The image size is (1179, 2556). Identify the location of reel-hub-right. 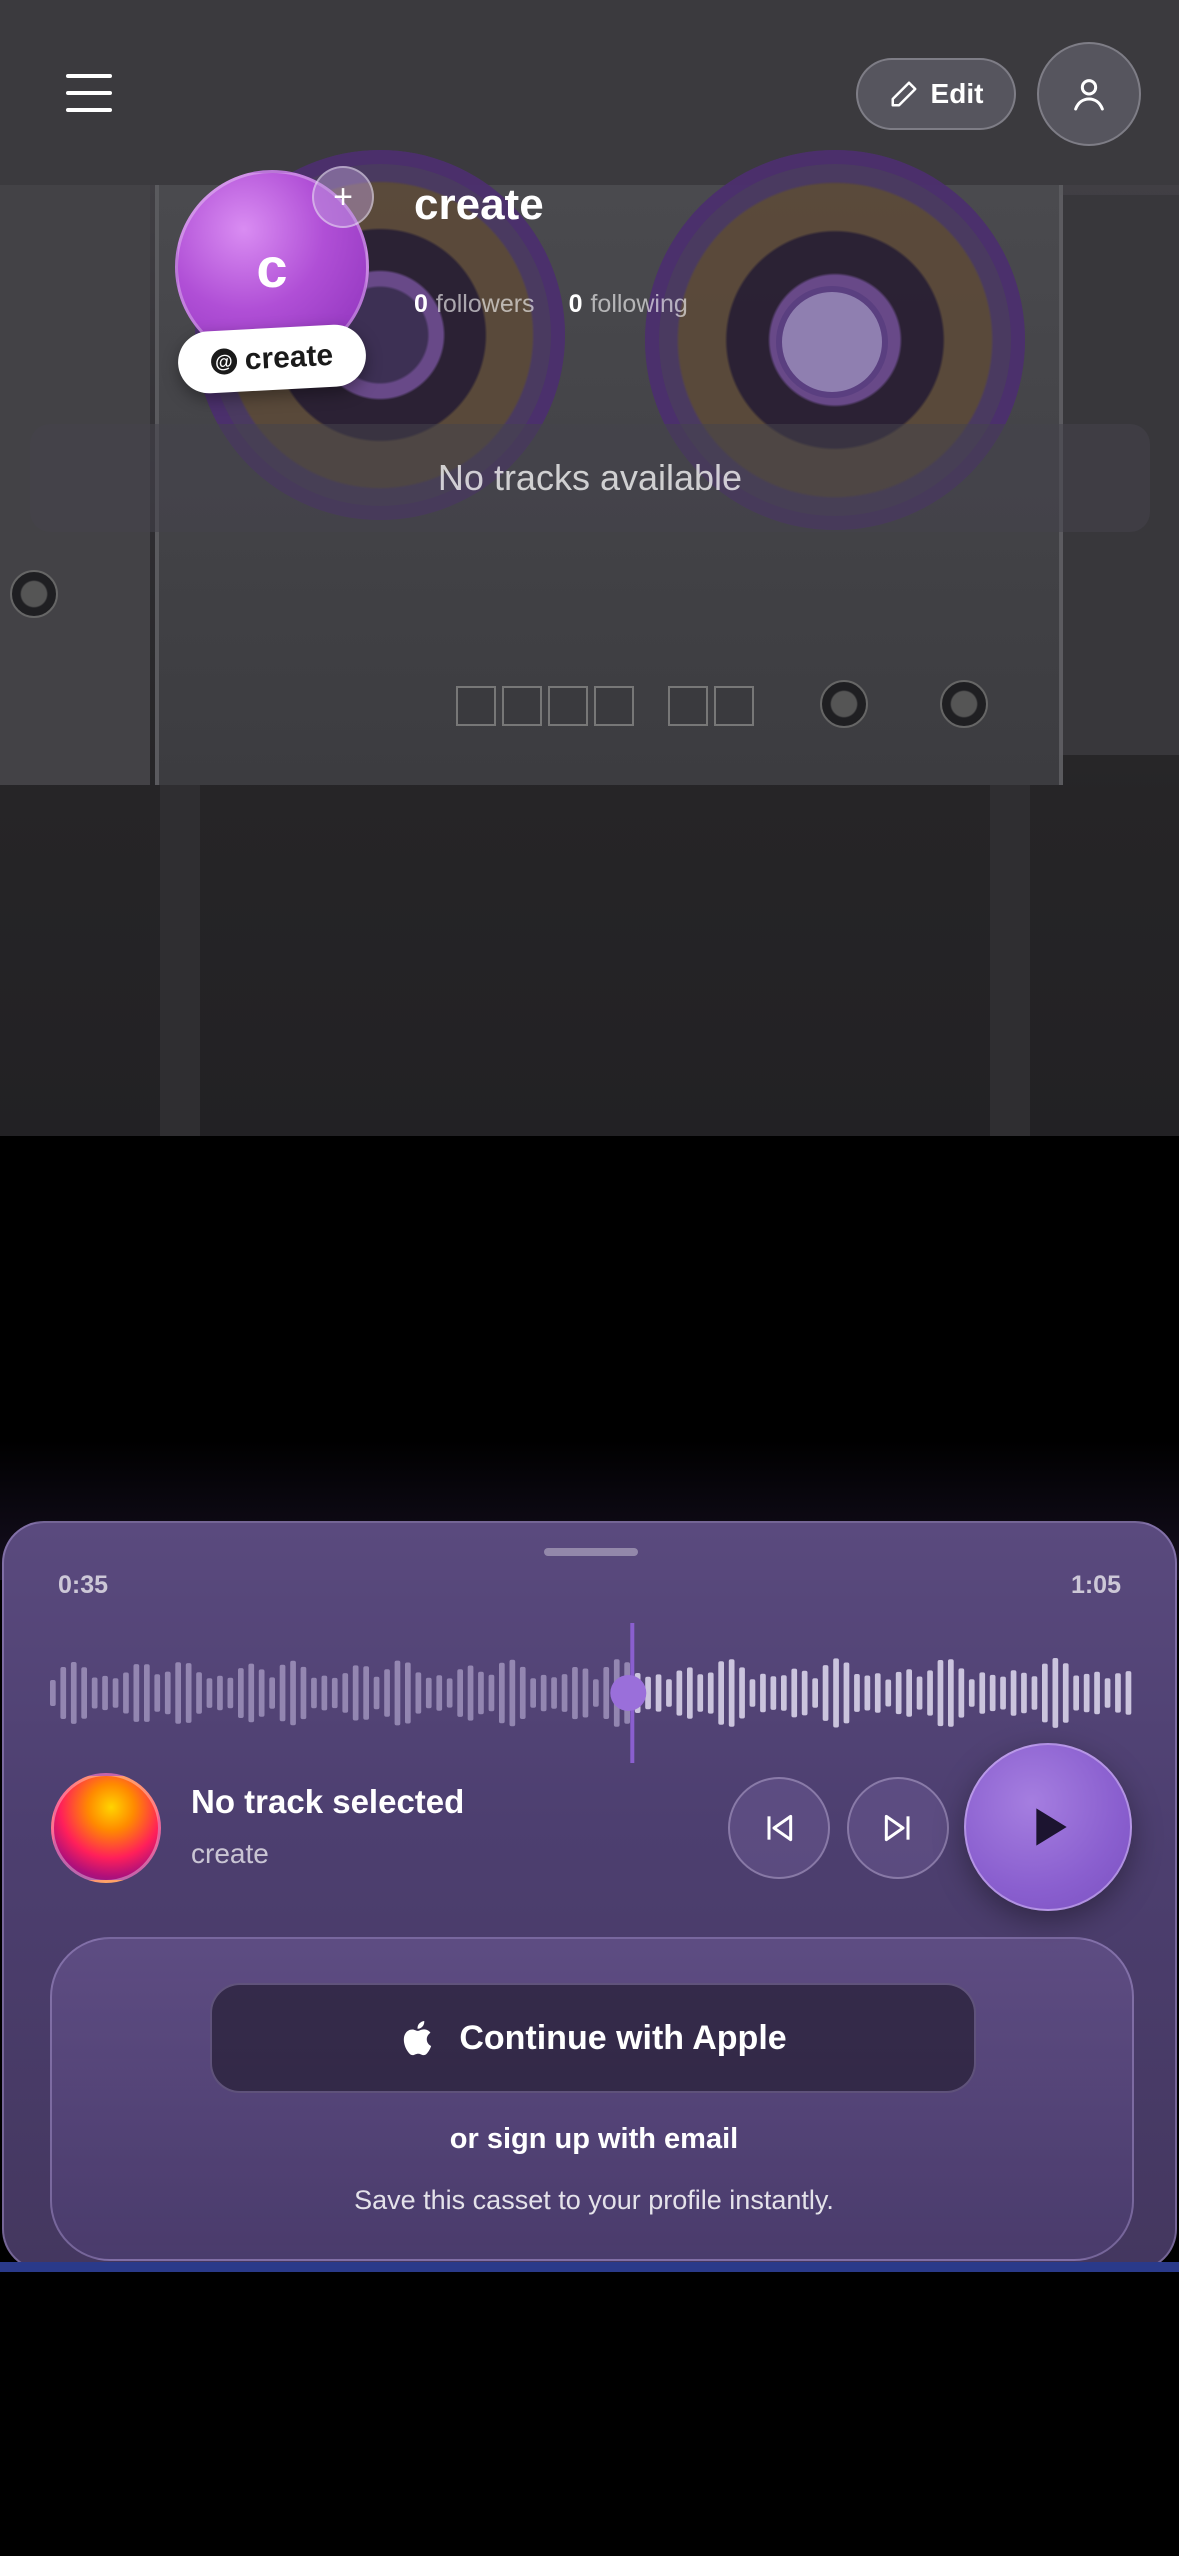
(832, 342).